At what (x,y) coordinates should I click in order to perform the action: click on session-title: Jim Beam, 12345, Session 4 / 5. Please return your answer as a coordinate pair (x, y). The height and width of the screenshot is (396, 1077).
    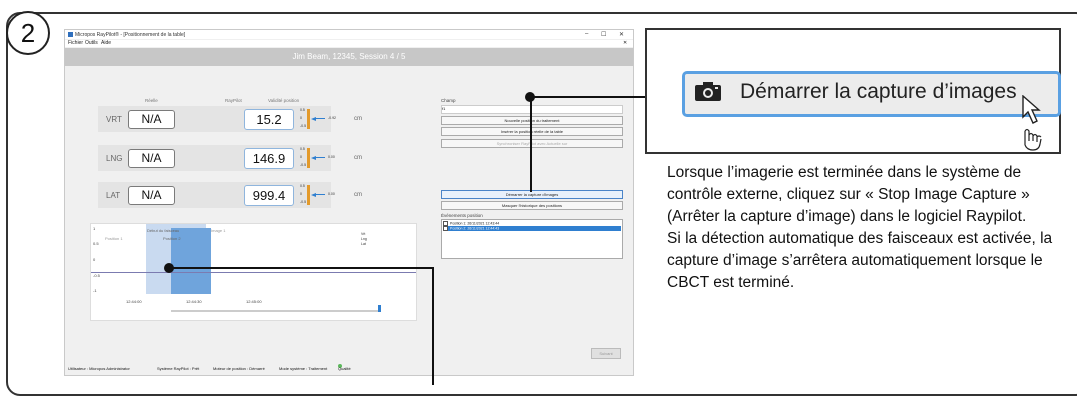
    Looking at the image, I should click on (349, 57).